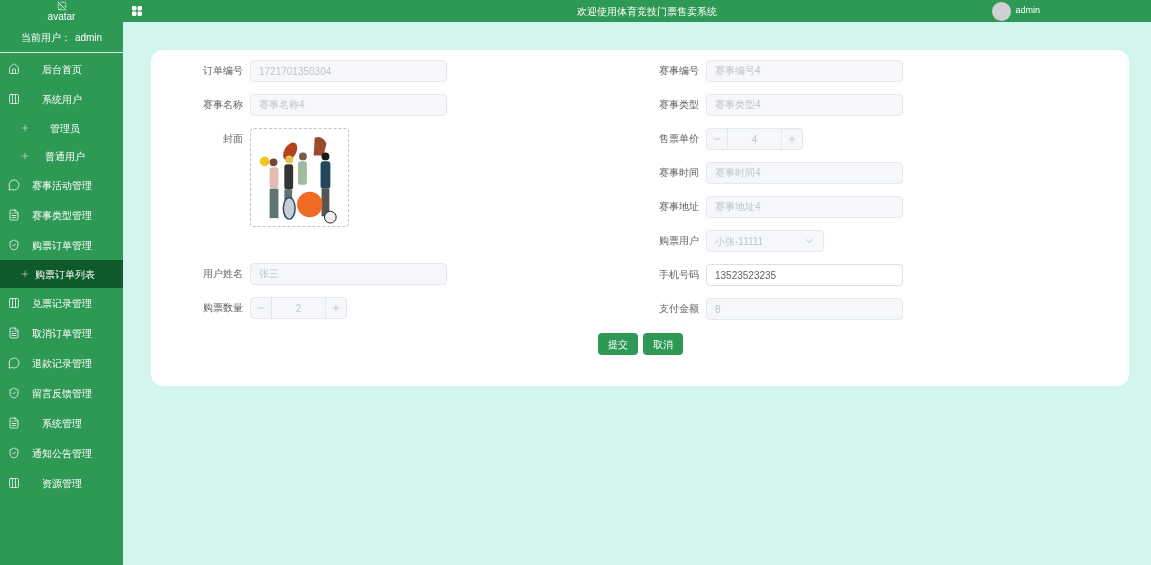  I want to click on submenu-item: 普通用户, so click(61, 156).